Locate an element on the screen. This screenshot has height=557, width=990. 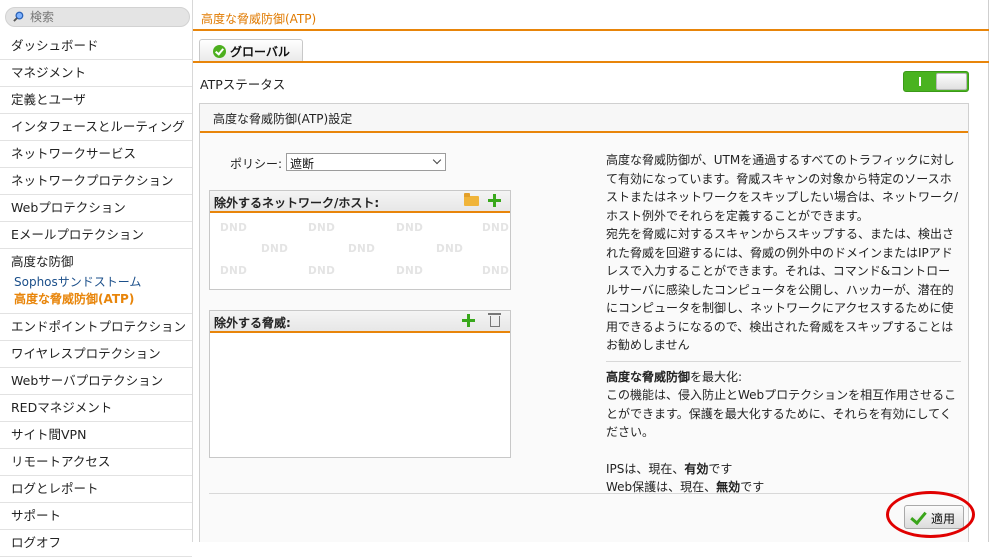
tab-label: グローバル is located at coordinates (260, 52).